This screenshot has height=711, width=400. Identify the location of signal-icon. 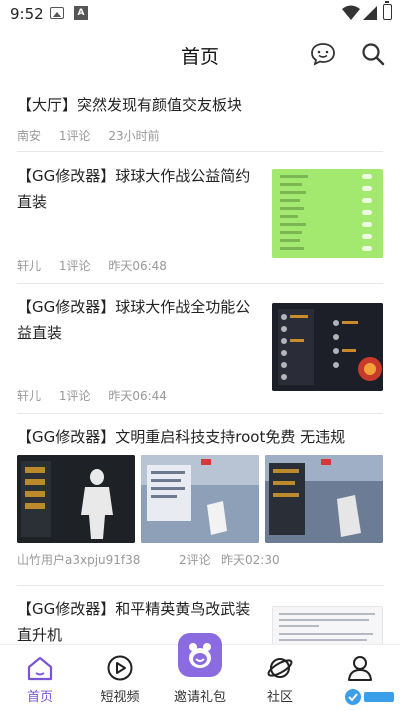
(370, 13).